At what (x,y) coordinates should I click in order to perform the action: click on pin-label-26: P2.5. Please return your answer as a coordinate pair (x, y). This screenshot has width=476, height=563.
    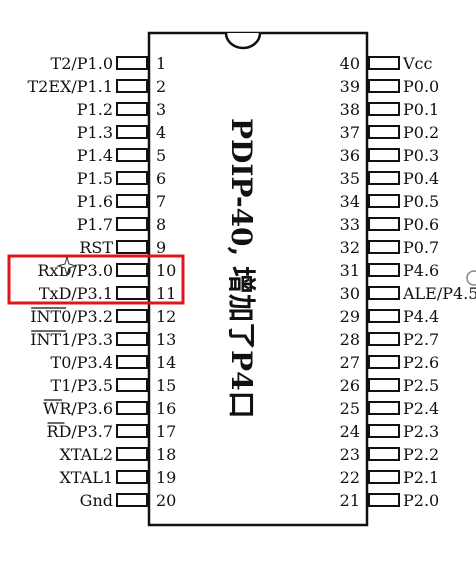
    Looking at the image, I should click on (421, 385).